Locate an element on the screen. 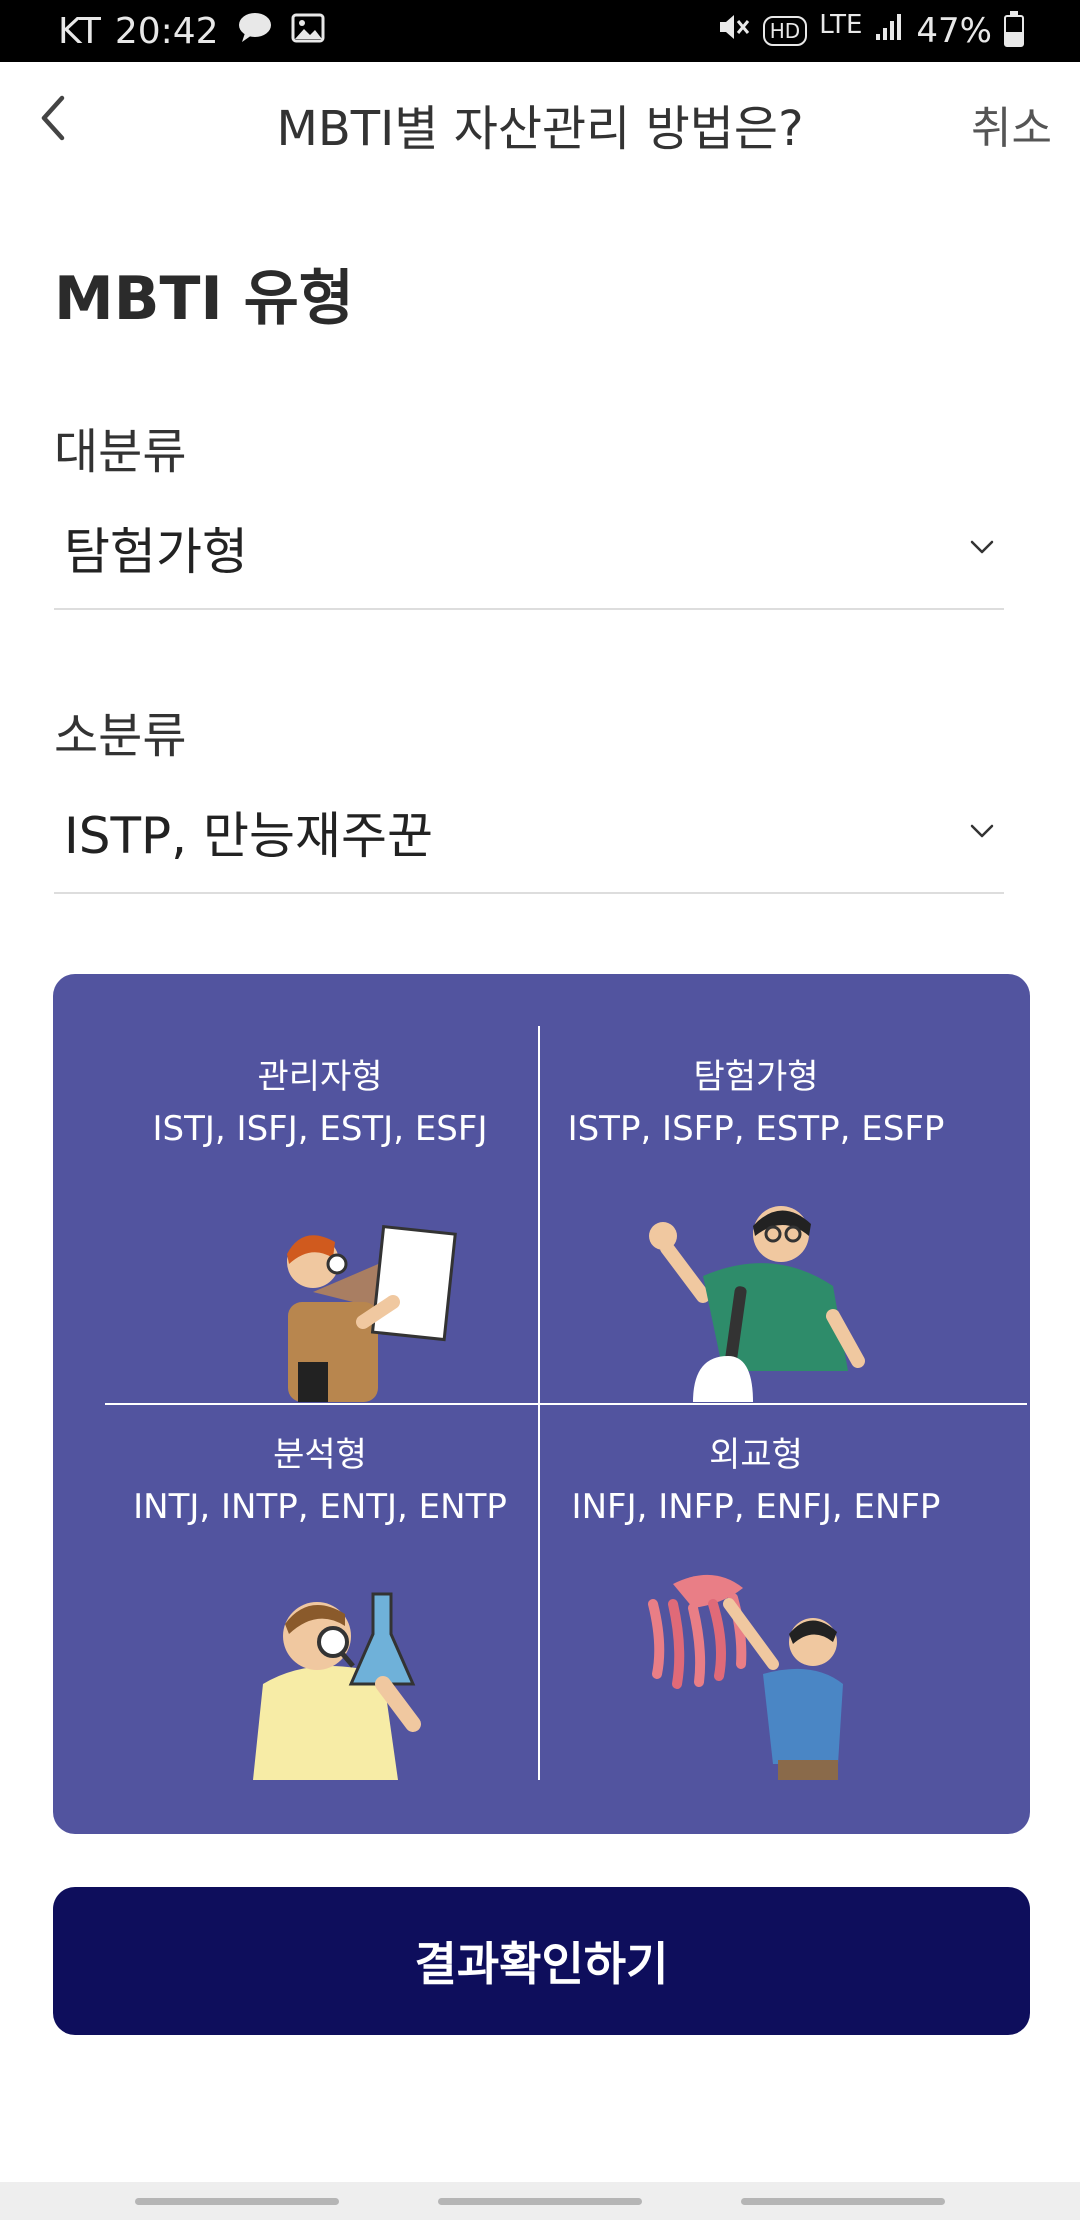  minor-category-select: ISTP, 만능재주꾼 is located at coordinates (529, 839).